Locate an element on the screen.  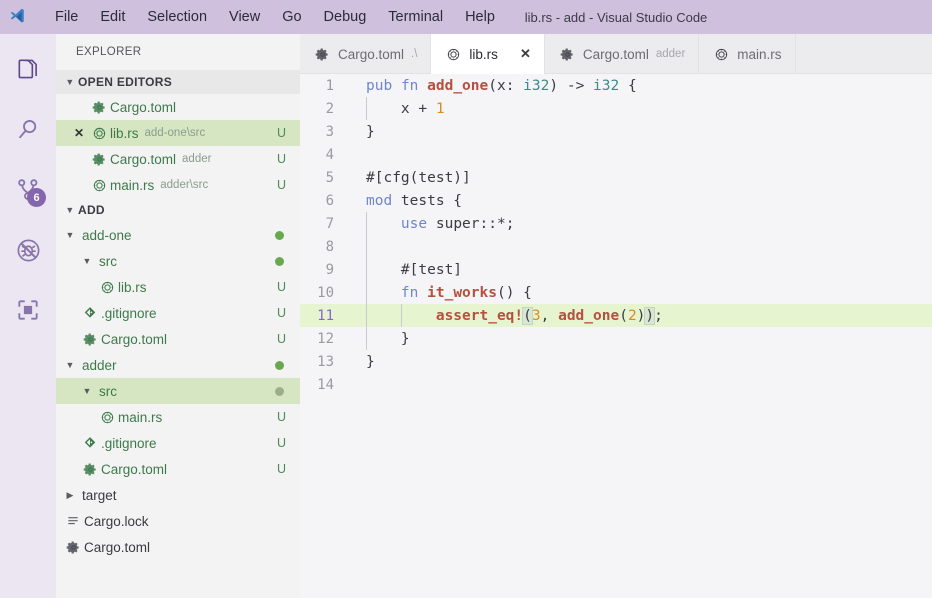
files-icon is located at coordinates (28, 70).